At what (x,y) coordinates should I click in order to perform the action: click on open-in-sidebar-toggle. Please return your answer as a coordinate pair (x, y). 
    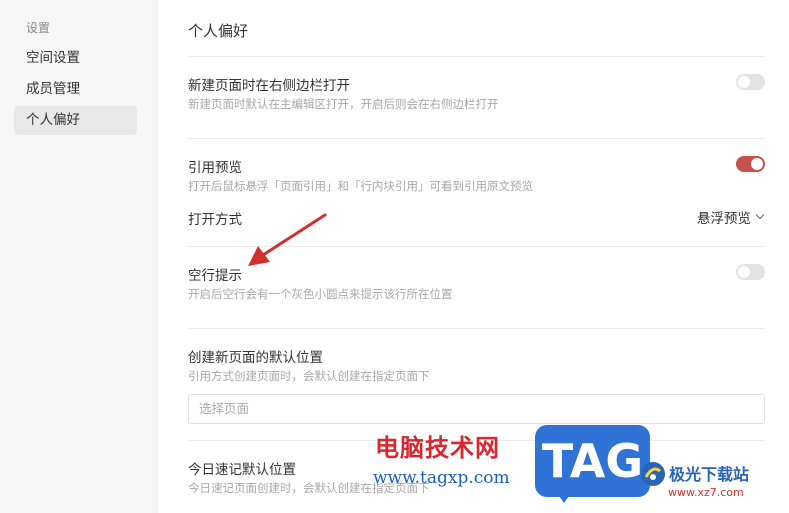
    Looking at the image, I should click on (750, 82).